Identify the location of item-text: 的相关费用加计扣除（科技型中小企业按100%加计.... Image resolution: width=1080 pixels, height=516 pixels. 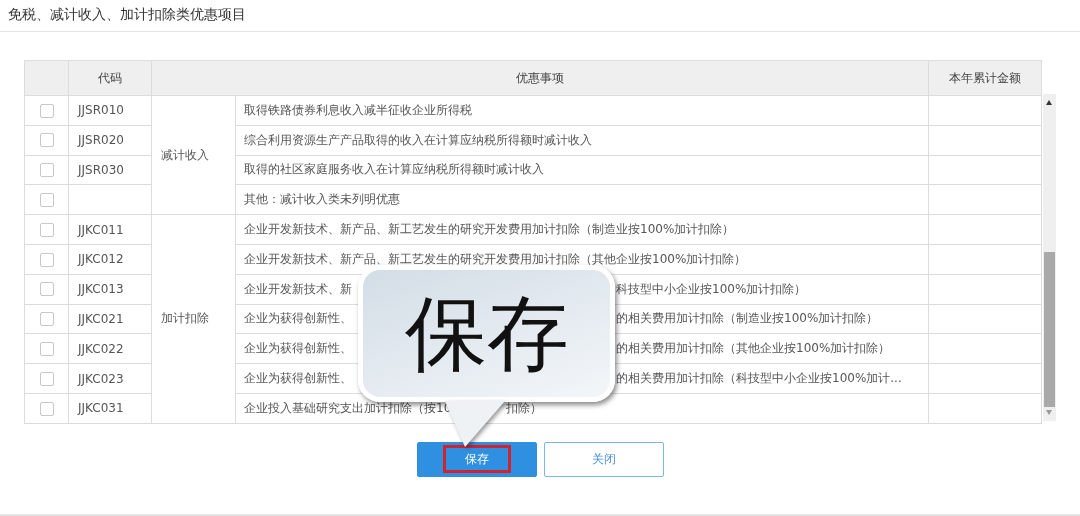
(759, 378).